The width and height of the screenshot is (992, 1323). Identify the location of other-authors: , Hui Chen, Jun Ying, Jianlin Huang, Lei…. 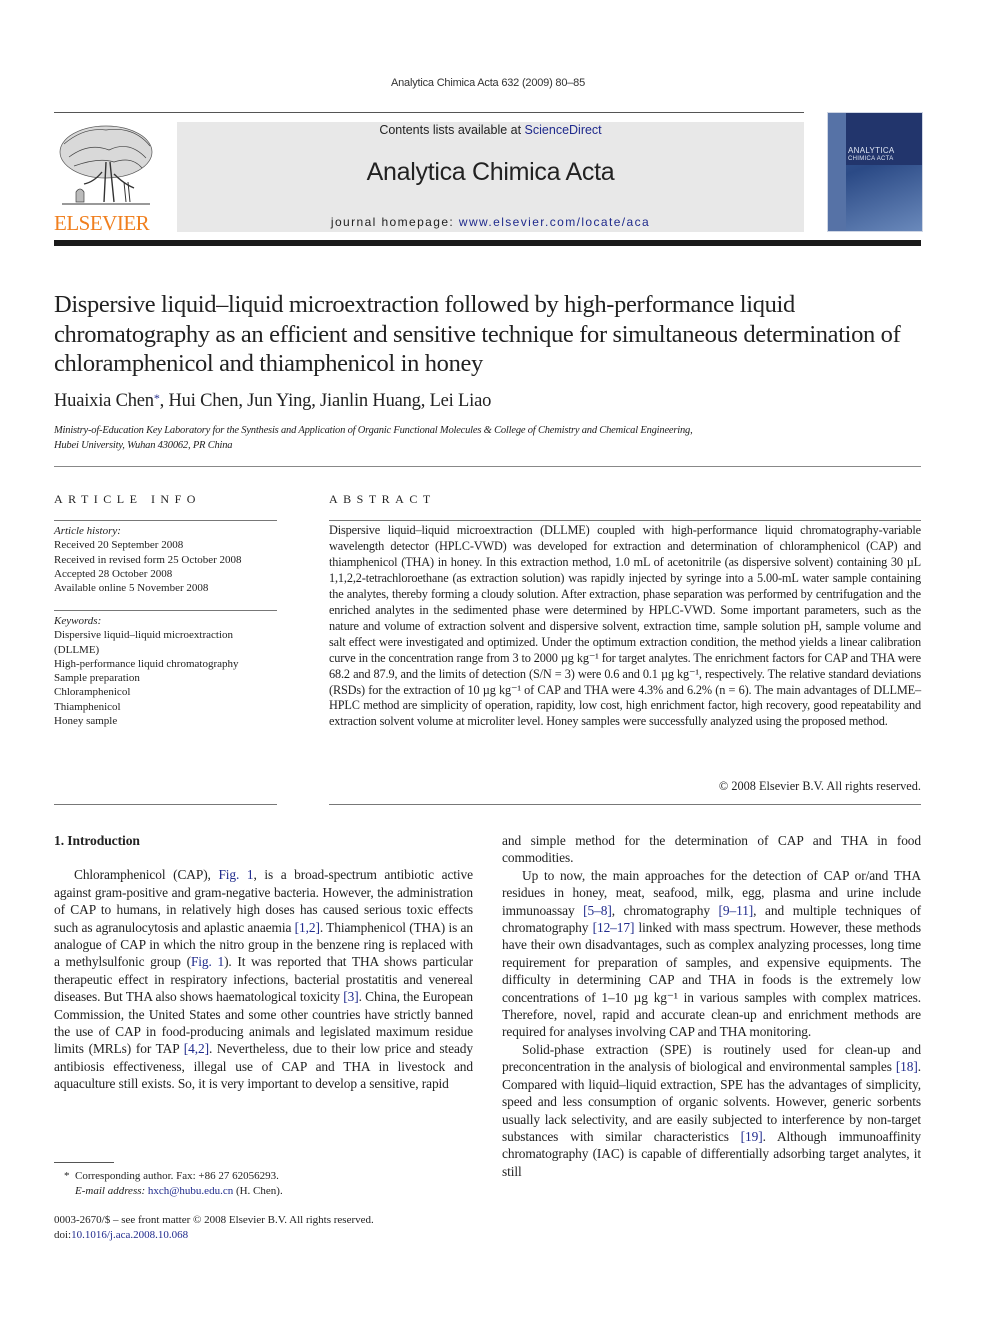
(325, 401).